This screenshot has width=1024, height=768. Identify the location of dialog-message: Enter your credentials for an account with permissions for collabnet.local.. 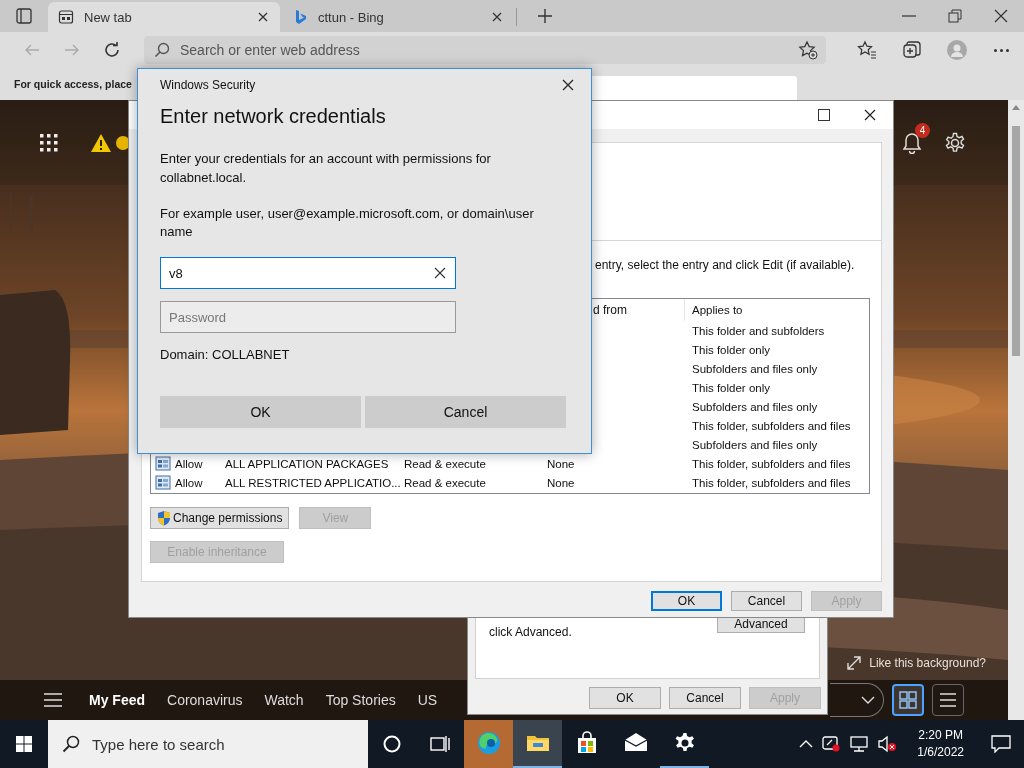
(326, 168).